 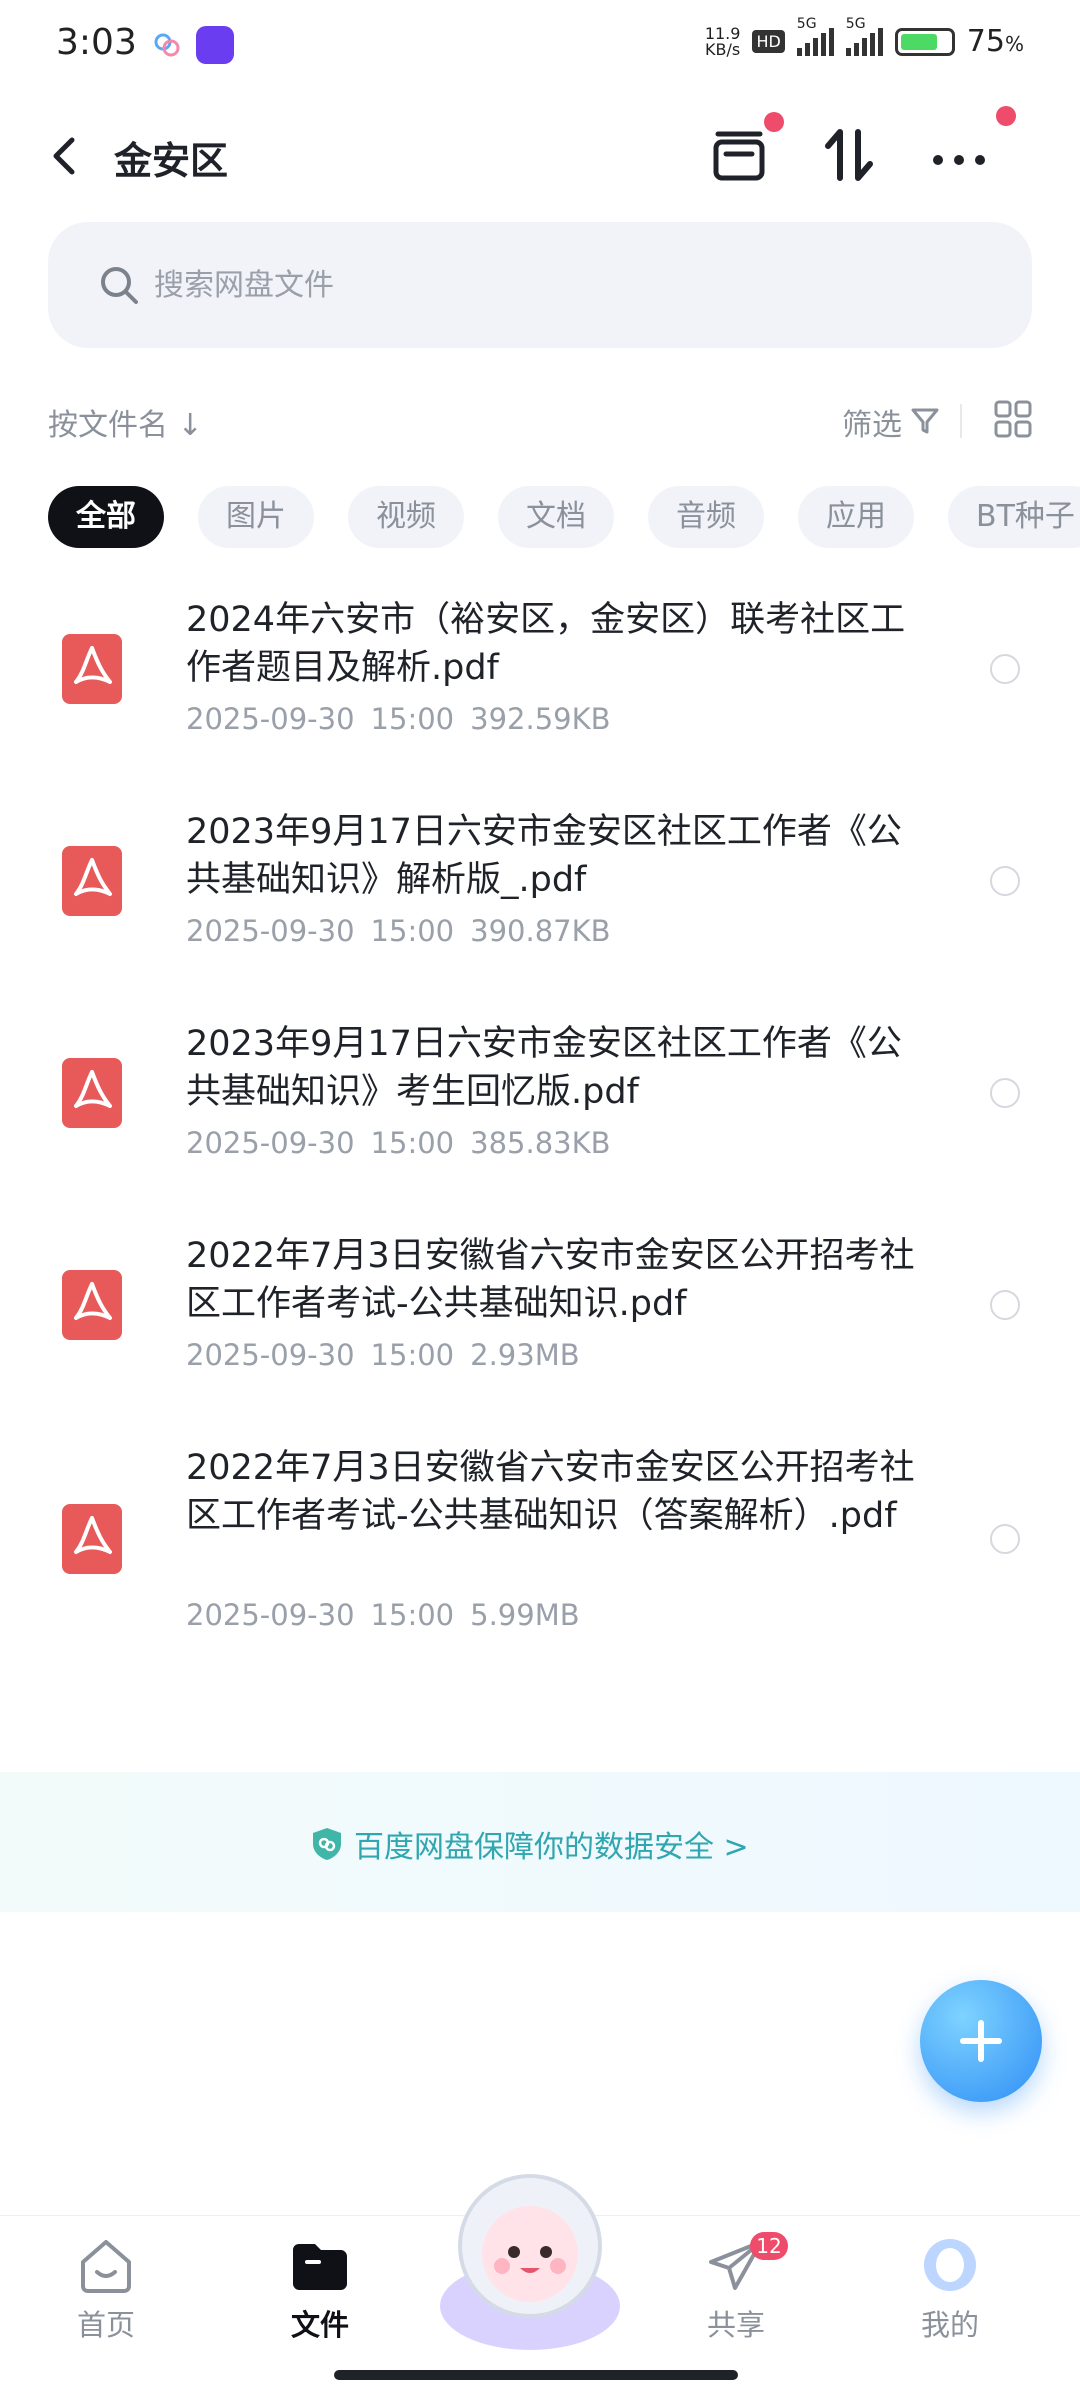 I want to click on nav-home: 首页, so click(x=106, y=2290).